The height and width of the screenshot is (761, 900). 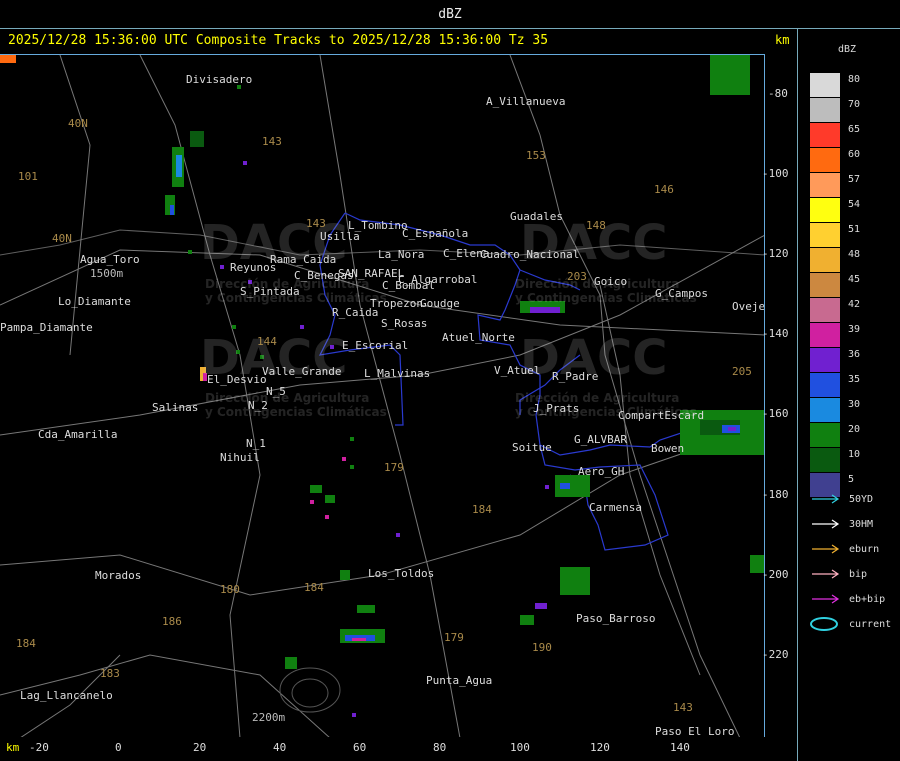 I want to click on place-label: J_Prats, so click(x=556, y=408).